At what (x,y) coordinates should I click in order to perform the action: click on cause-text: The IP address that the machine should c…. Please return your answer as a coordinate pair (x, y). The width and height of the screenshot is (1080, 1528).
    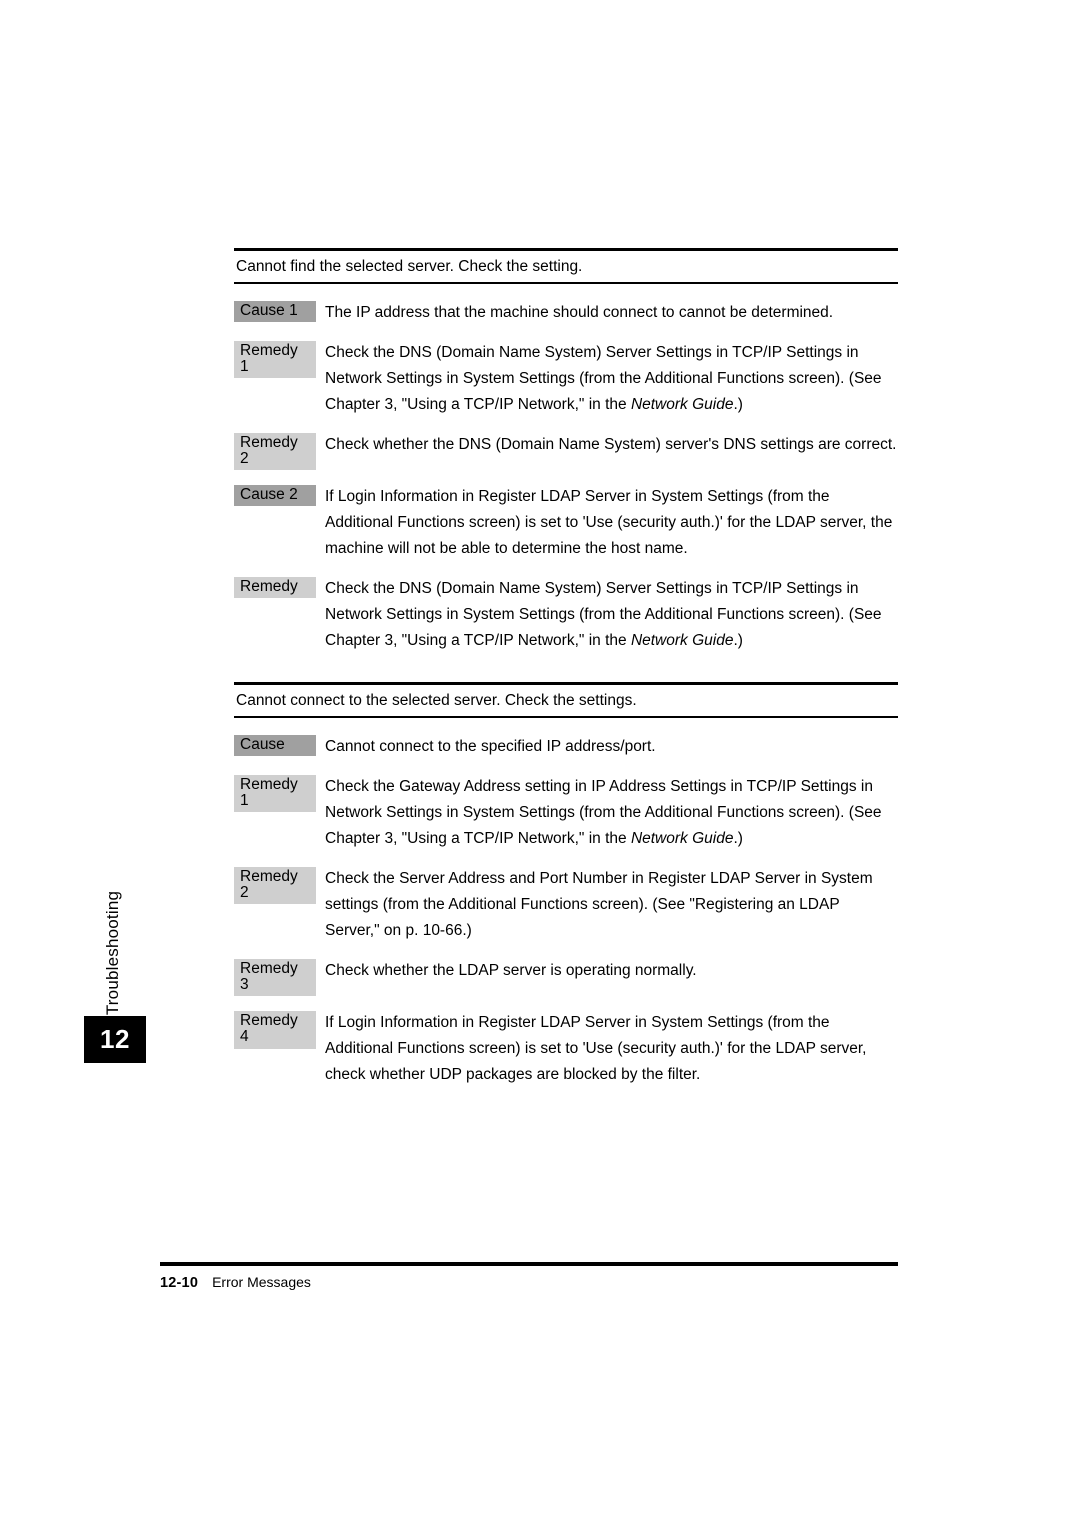
    Looking at the image, I should click on (579, 312).